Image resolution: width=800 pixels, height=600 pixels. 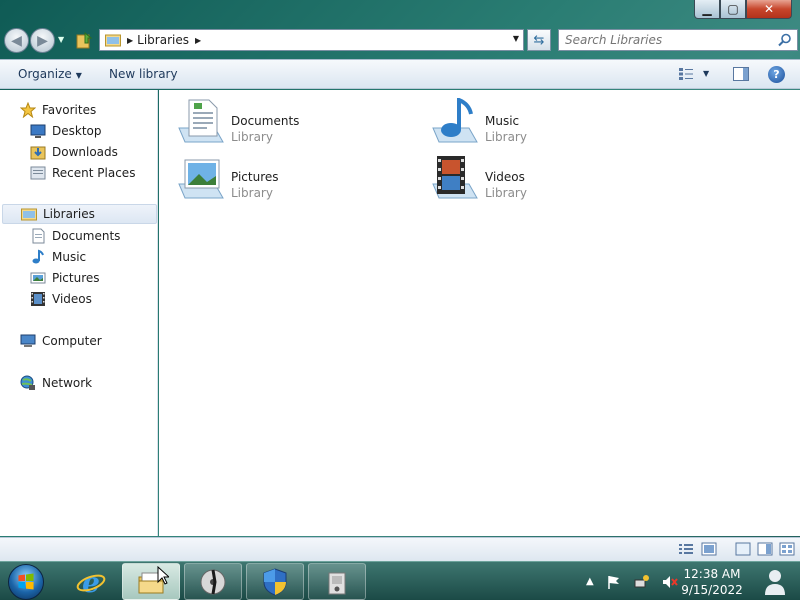 I want to click on forward-button: ▶, so click(x=42, y=40).